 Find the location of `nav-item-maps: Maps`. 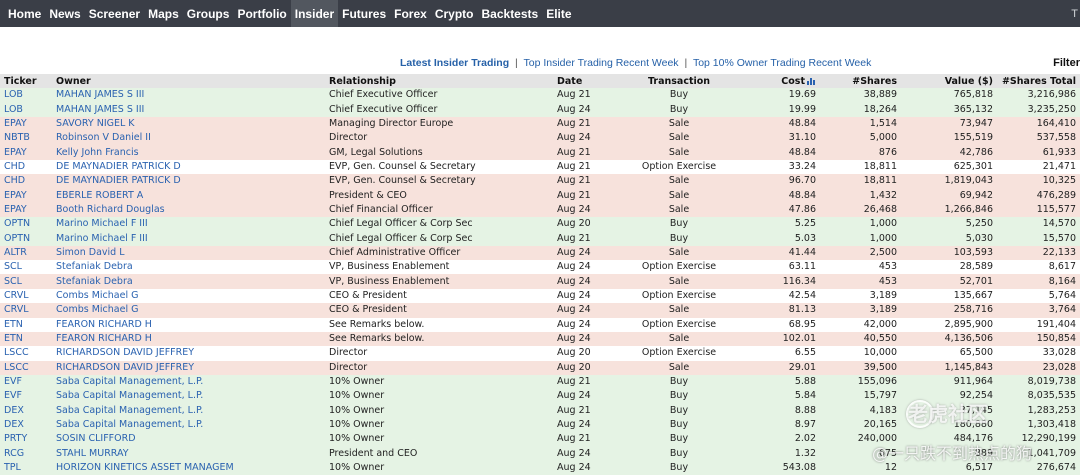

nav-item-maps: Maps is located at coordinates (163, 13).